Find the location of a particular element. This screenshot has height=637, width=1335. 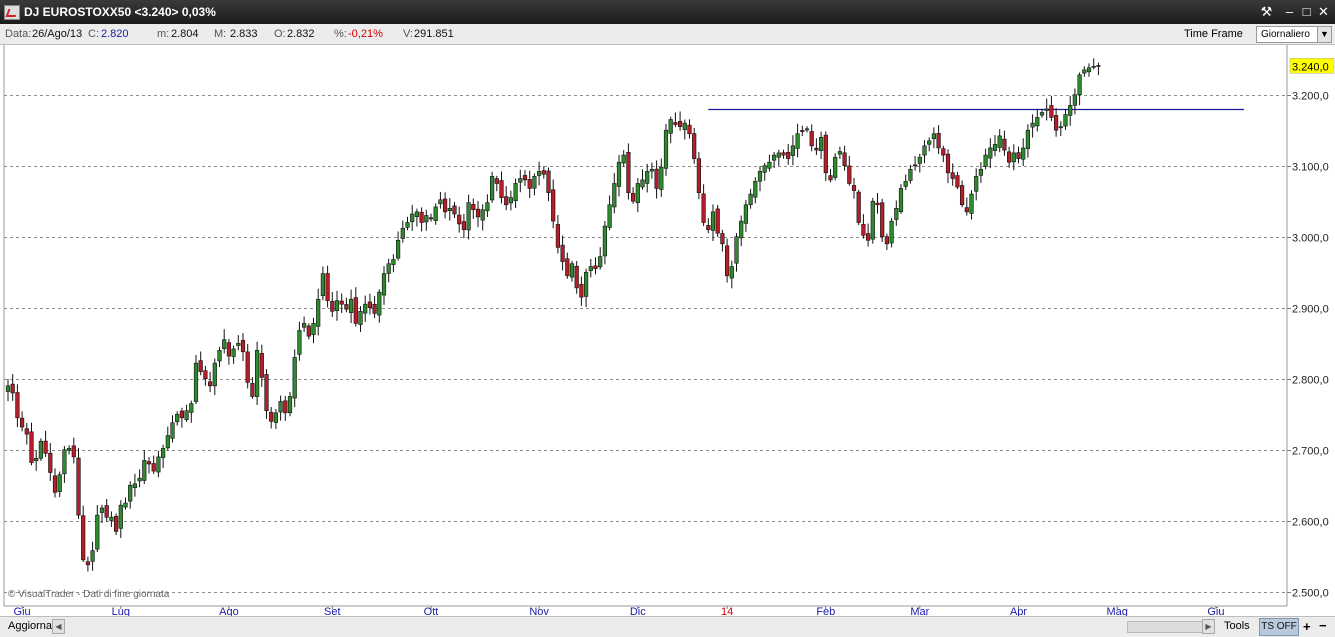

title-bar: DJ EUROSTOXX50 <3.240> 0,03% ⚒ – □ ✕ is located at coordinates (667, 12).